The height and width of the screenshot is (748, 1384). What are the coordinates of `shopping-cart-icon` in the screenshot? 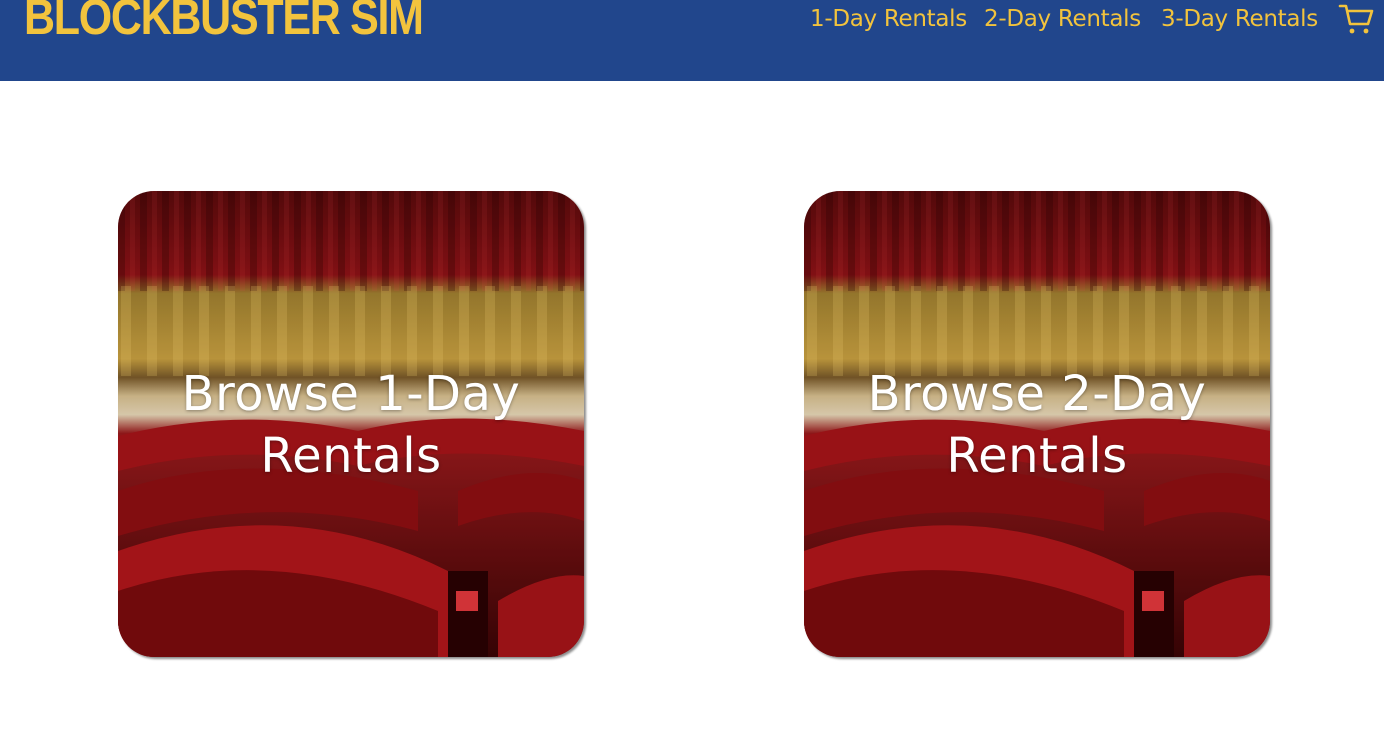 It's located at (1356, 19).